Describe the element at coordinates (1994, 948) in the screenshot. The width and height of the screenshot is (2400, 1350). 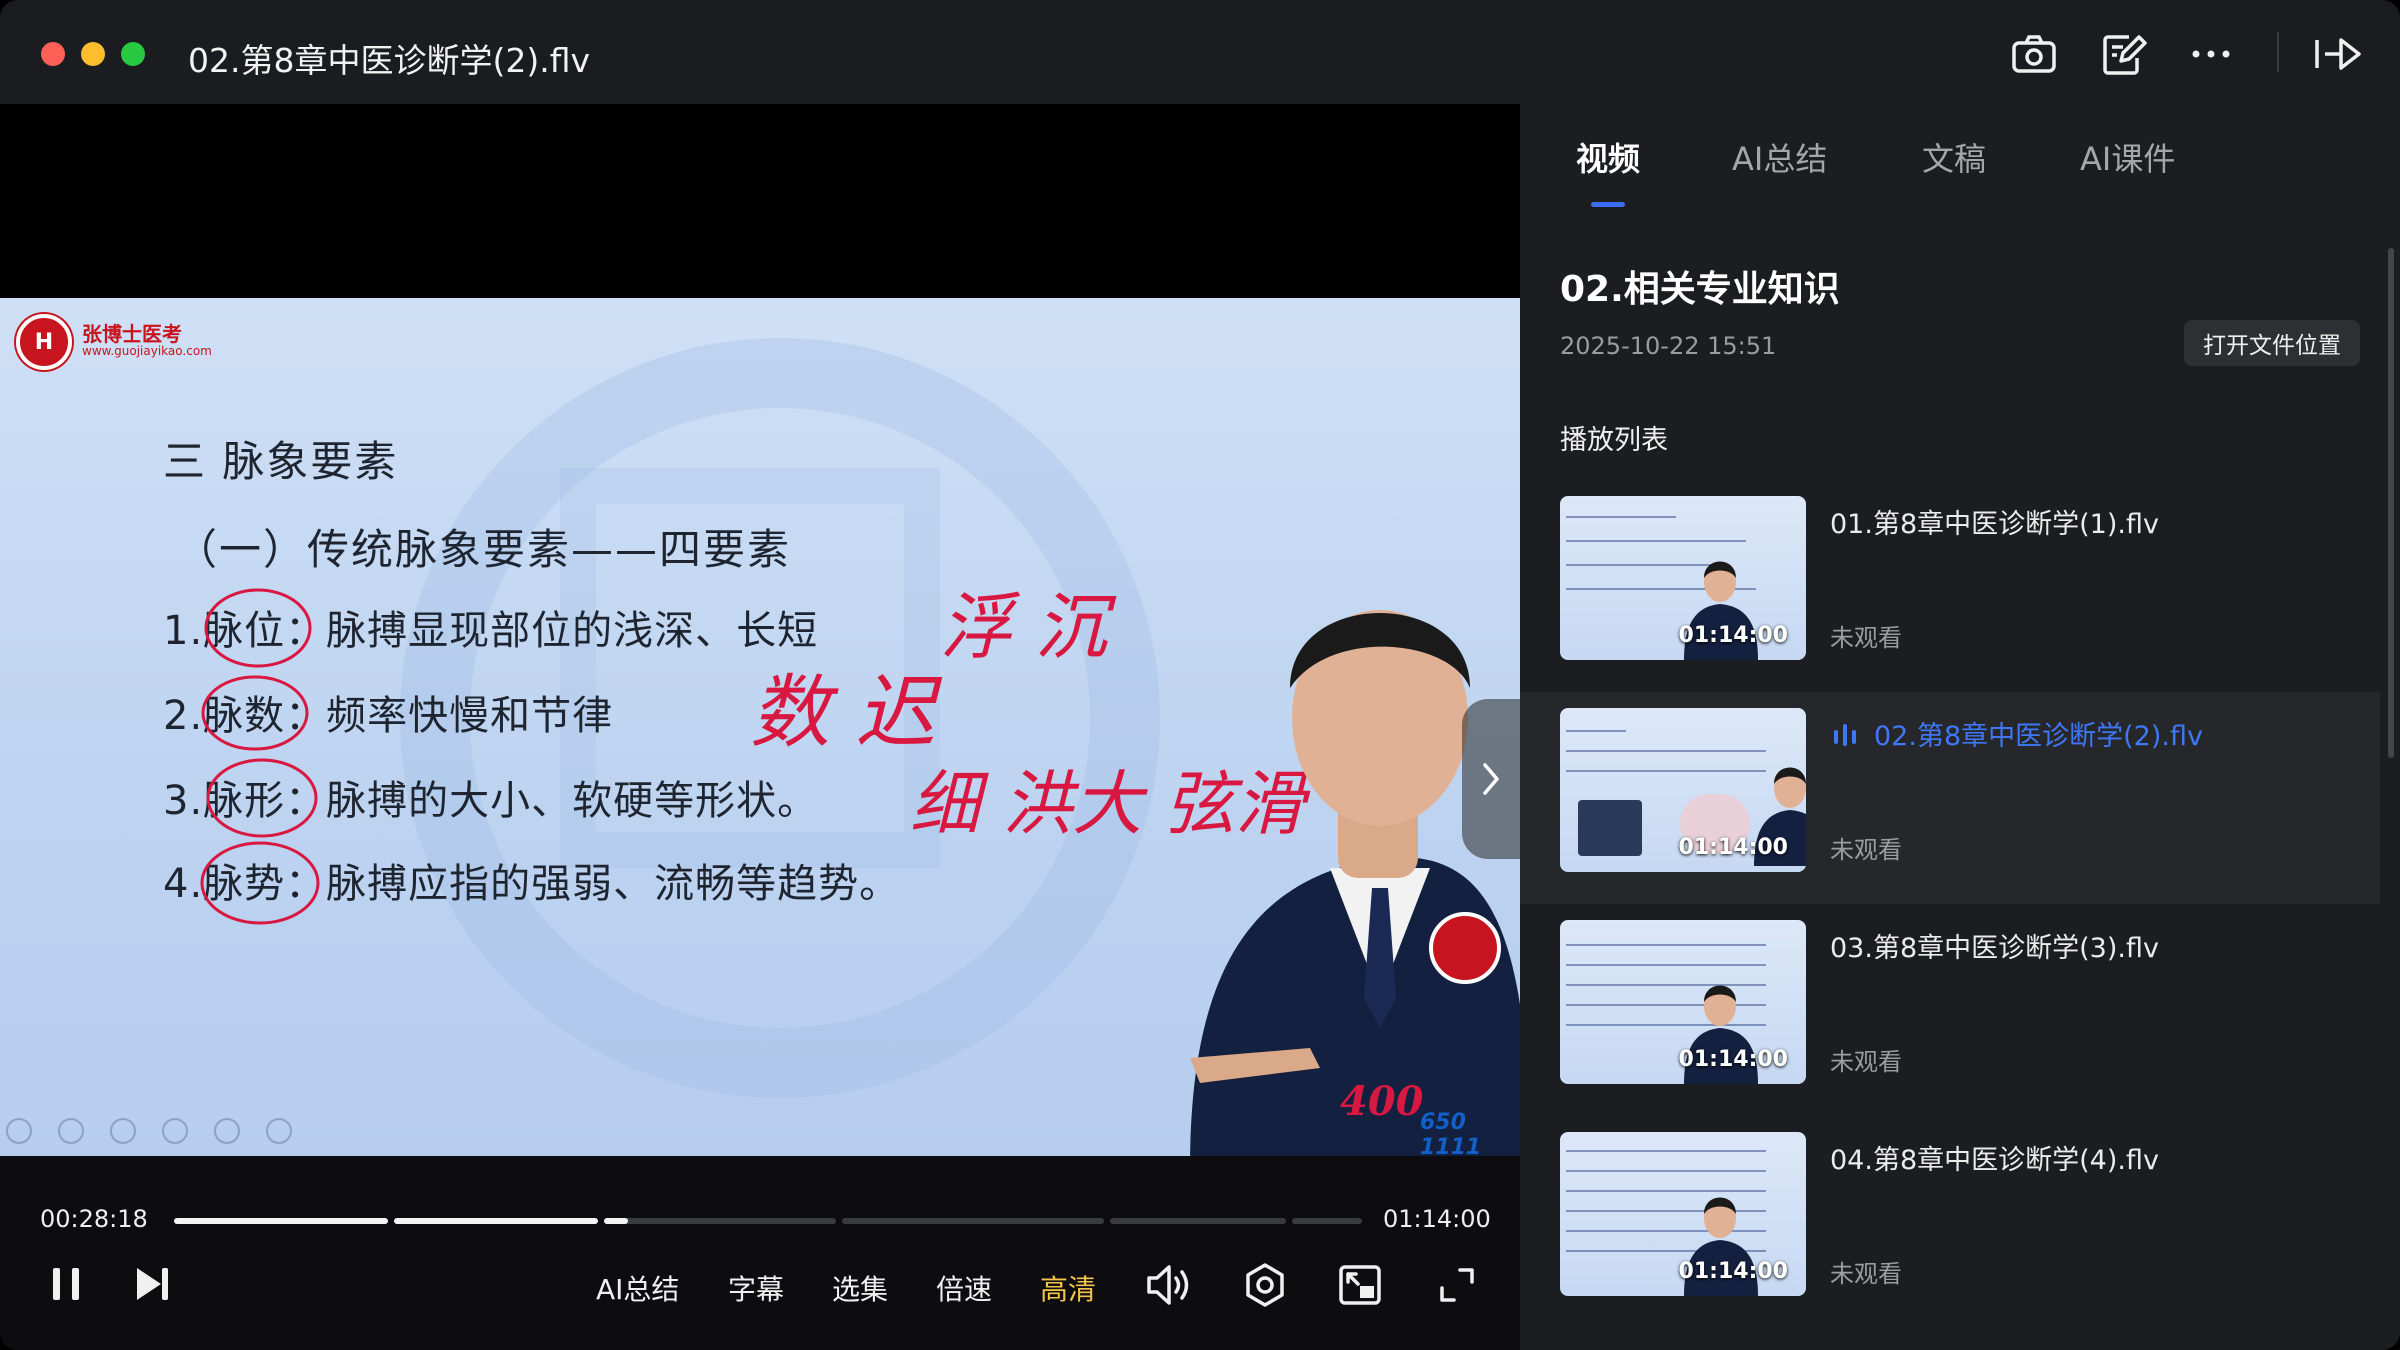
I see `playlist-item-title: 03.第8章中医诊断学(3).flv` at that location.